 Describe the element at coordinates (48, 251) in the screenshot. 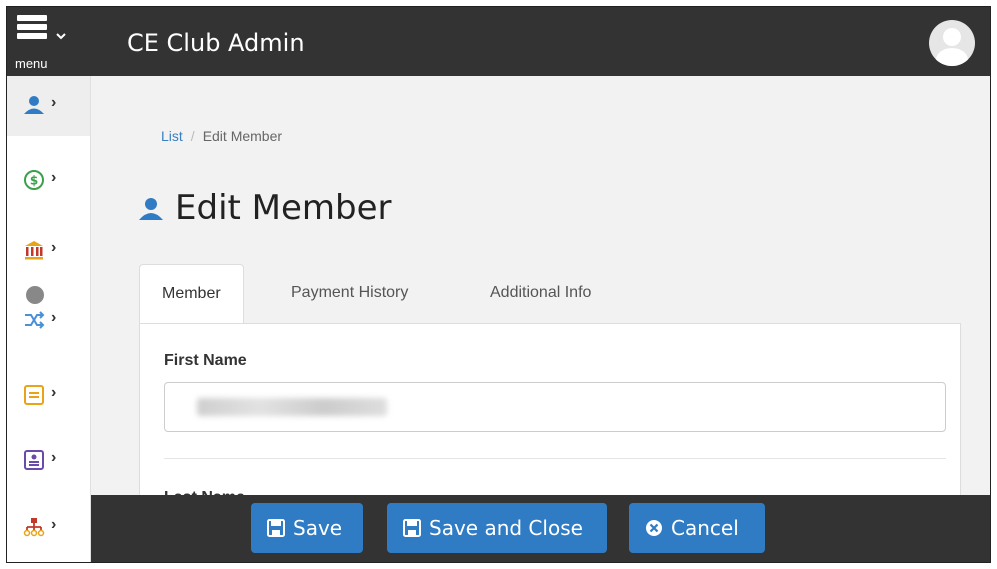

I see `sidebar-item-bank: ›` at that location.